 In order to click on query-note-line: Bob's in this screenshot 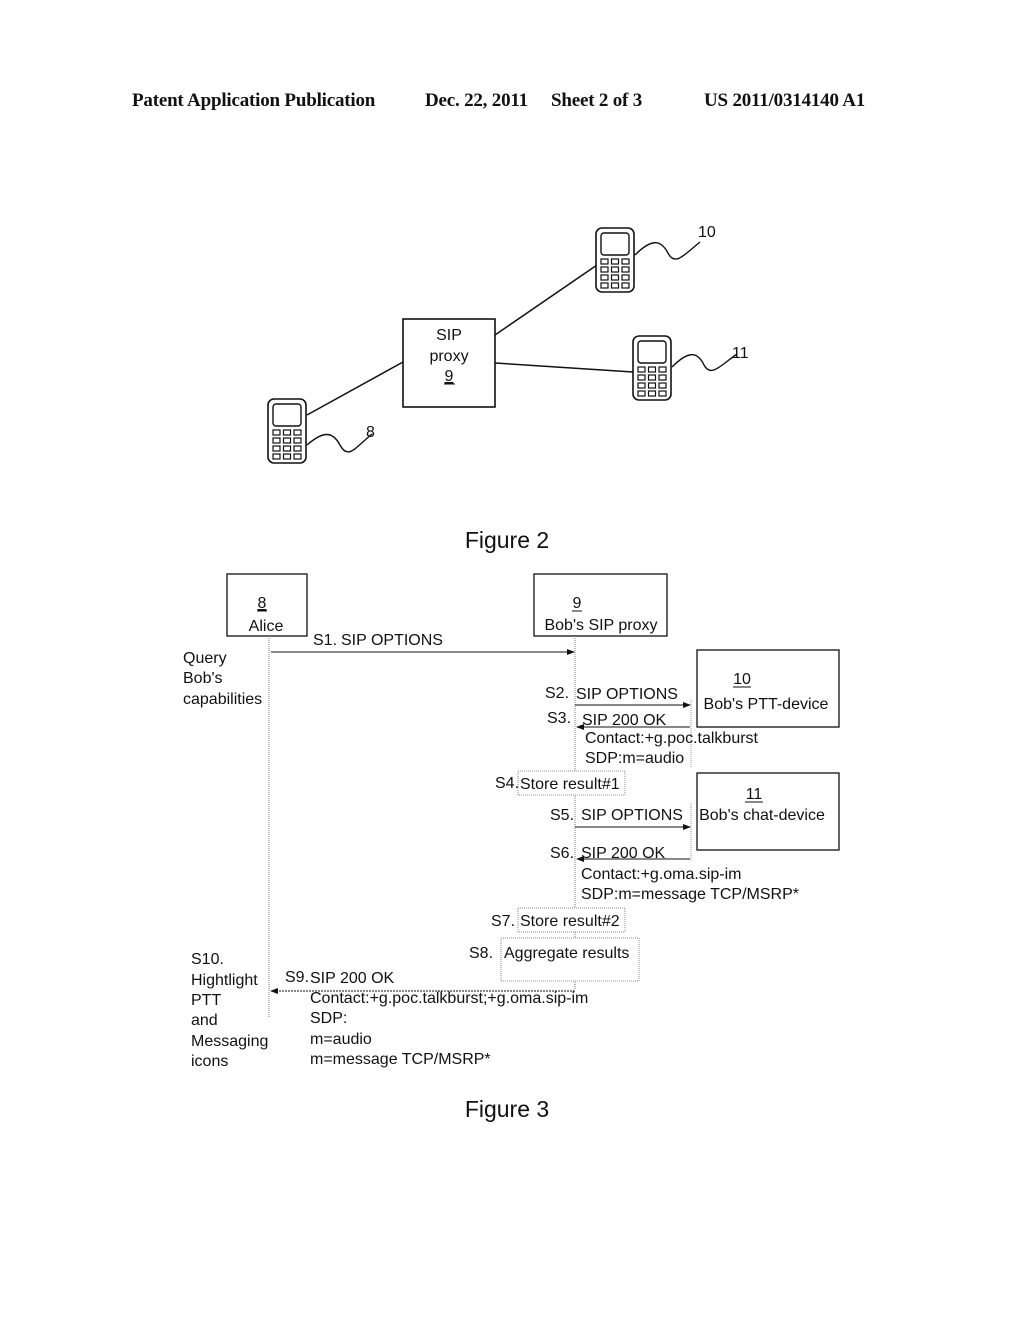, I will do `click(203, 678)`.